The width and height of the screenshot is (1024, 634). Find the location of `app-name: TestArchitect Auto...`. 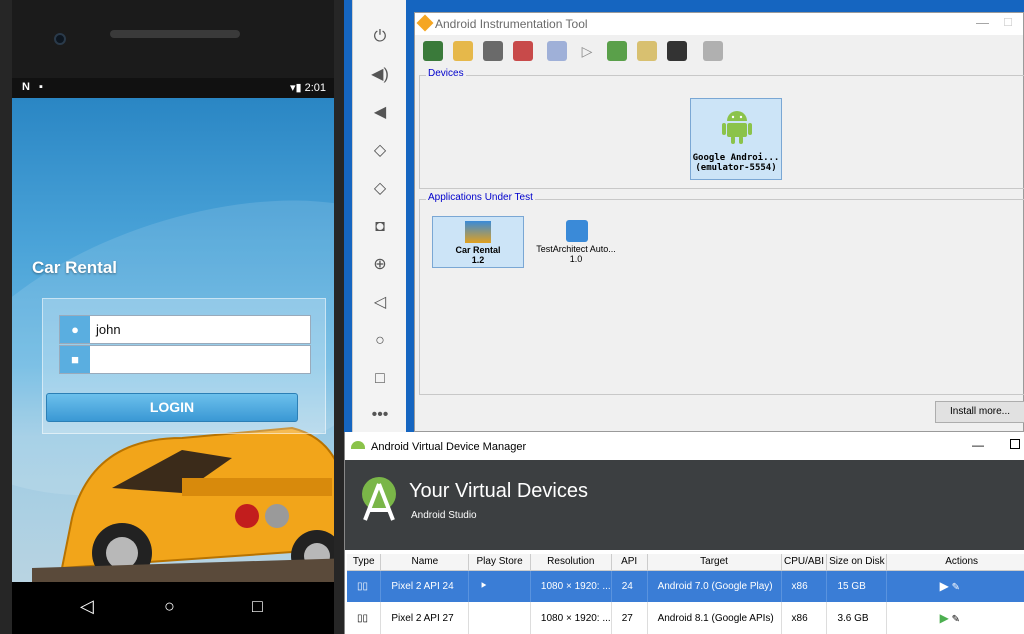

app-name: TestArchitect Auto... is located at coordinates (576, 249).